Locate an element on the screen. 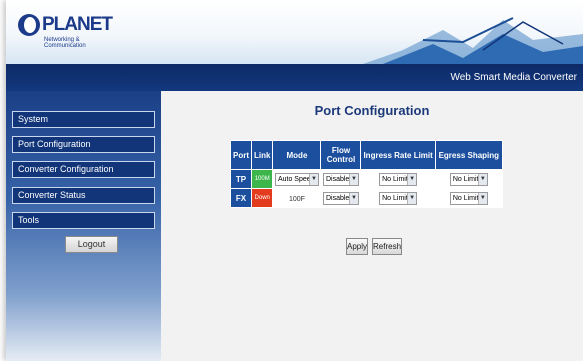 The width and height of the screenshot is (583, 361). header-egress-shaping: Egress Shaping is located at coordinates (468, 155).